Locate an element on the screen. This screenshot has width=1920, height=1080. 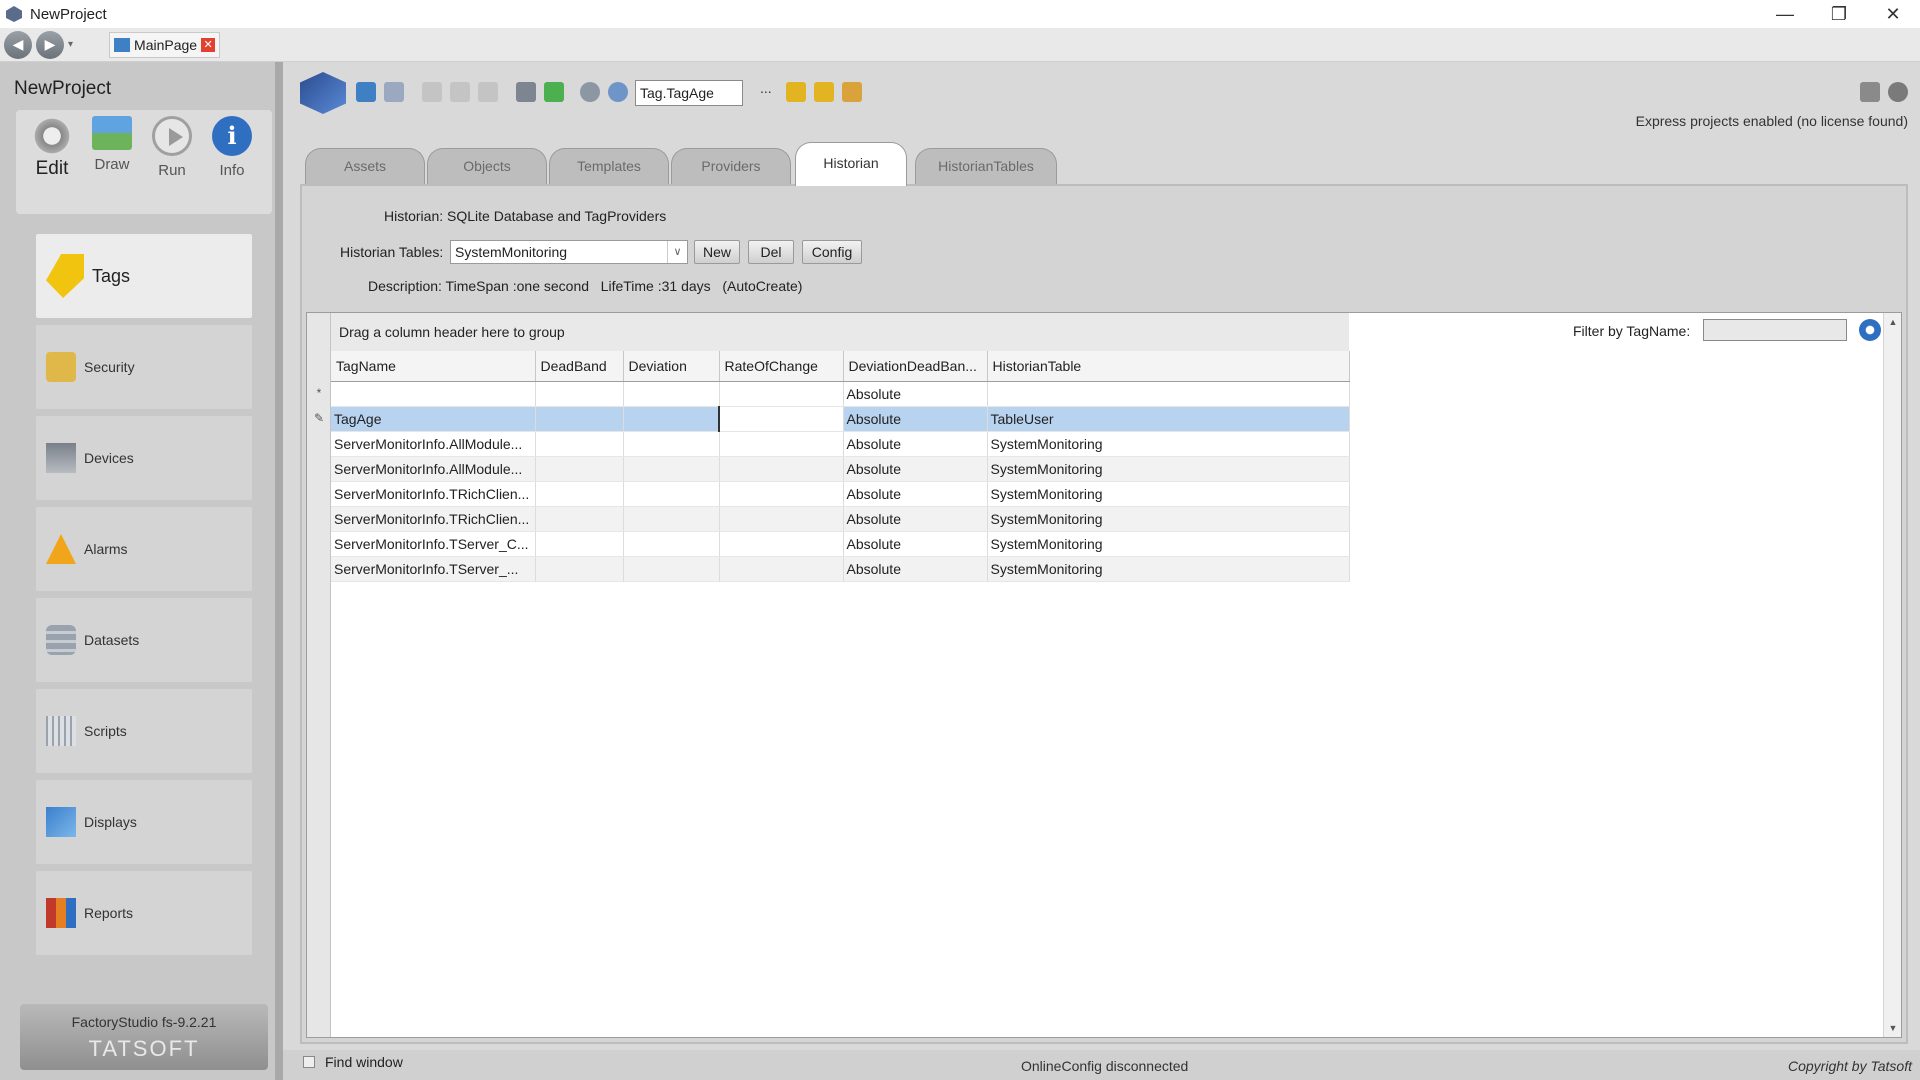
sidebar-item-scripts: Scripts is located at coordinates (144, 731).